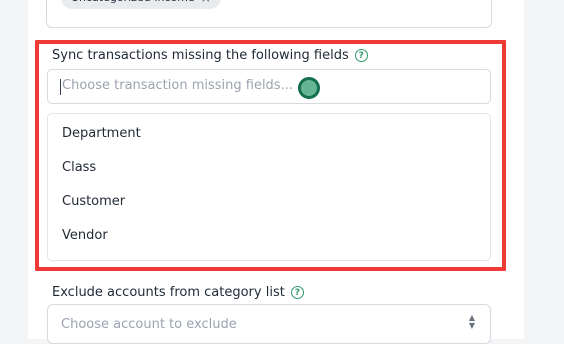  What do you see at coordinates (206, 4) in the screenshot?
I see `remove-chip-icon: ×` at bounding box center [206, 4].